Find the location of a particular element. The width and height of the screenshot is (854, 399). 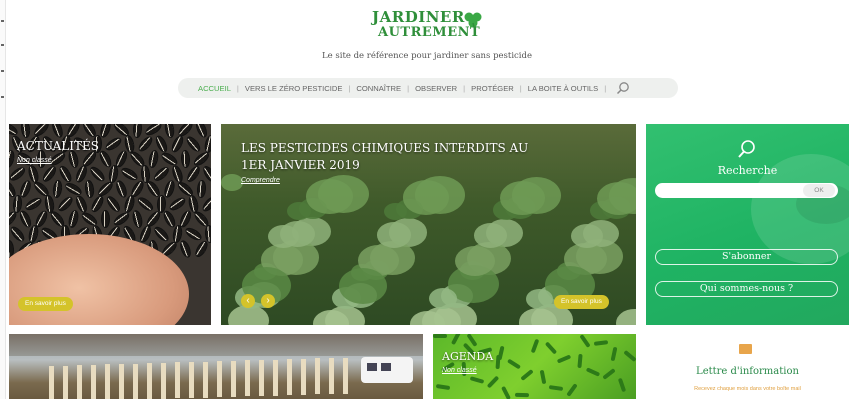

about-button: Qui sommes-nous ? is located at coordinates (746, 289).